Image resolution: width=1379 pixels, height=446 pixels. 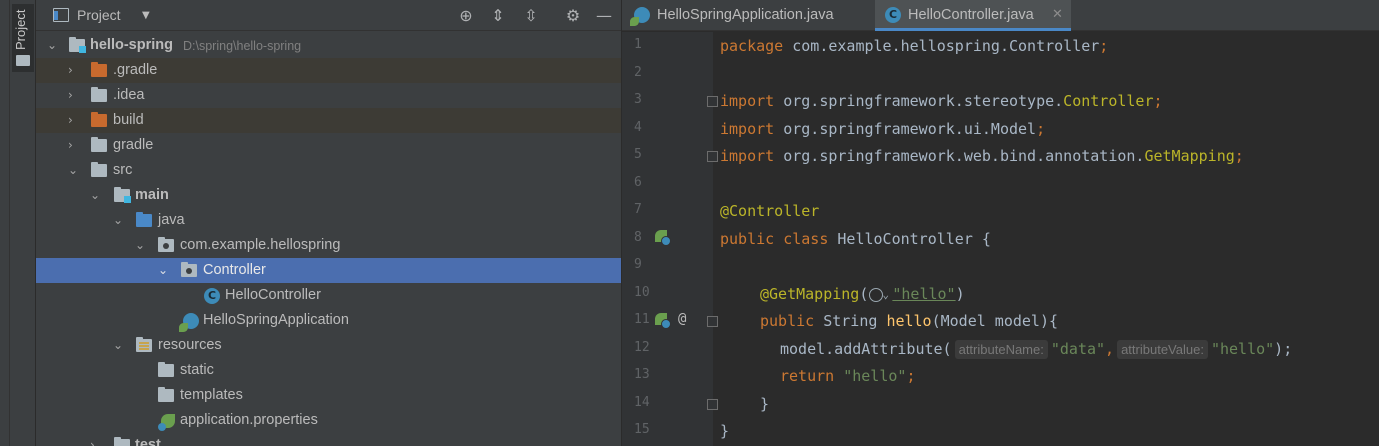 What do you see at coordinates (864, 294) in the screenshot?
I see `paren: (` at bounding box center [864, 294].